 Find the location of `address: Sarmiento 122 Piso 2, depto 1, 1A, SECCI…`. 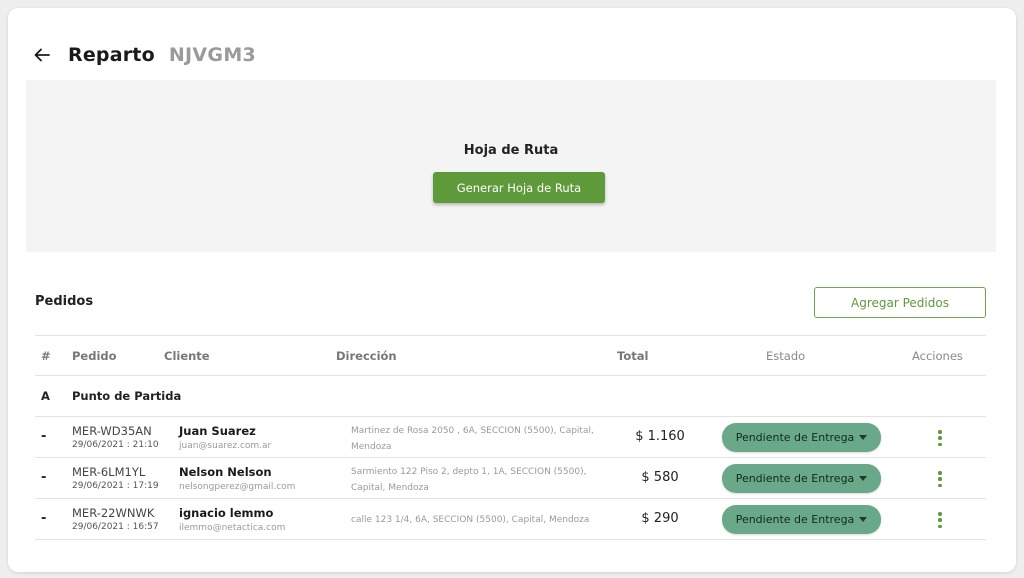

address: Sarmiento 122 Piso 2, depto 1, 1A, SECCI… is located at coordinates (469, 480).